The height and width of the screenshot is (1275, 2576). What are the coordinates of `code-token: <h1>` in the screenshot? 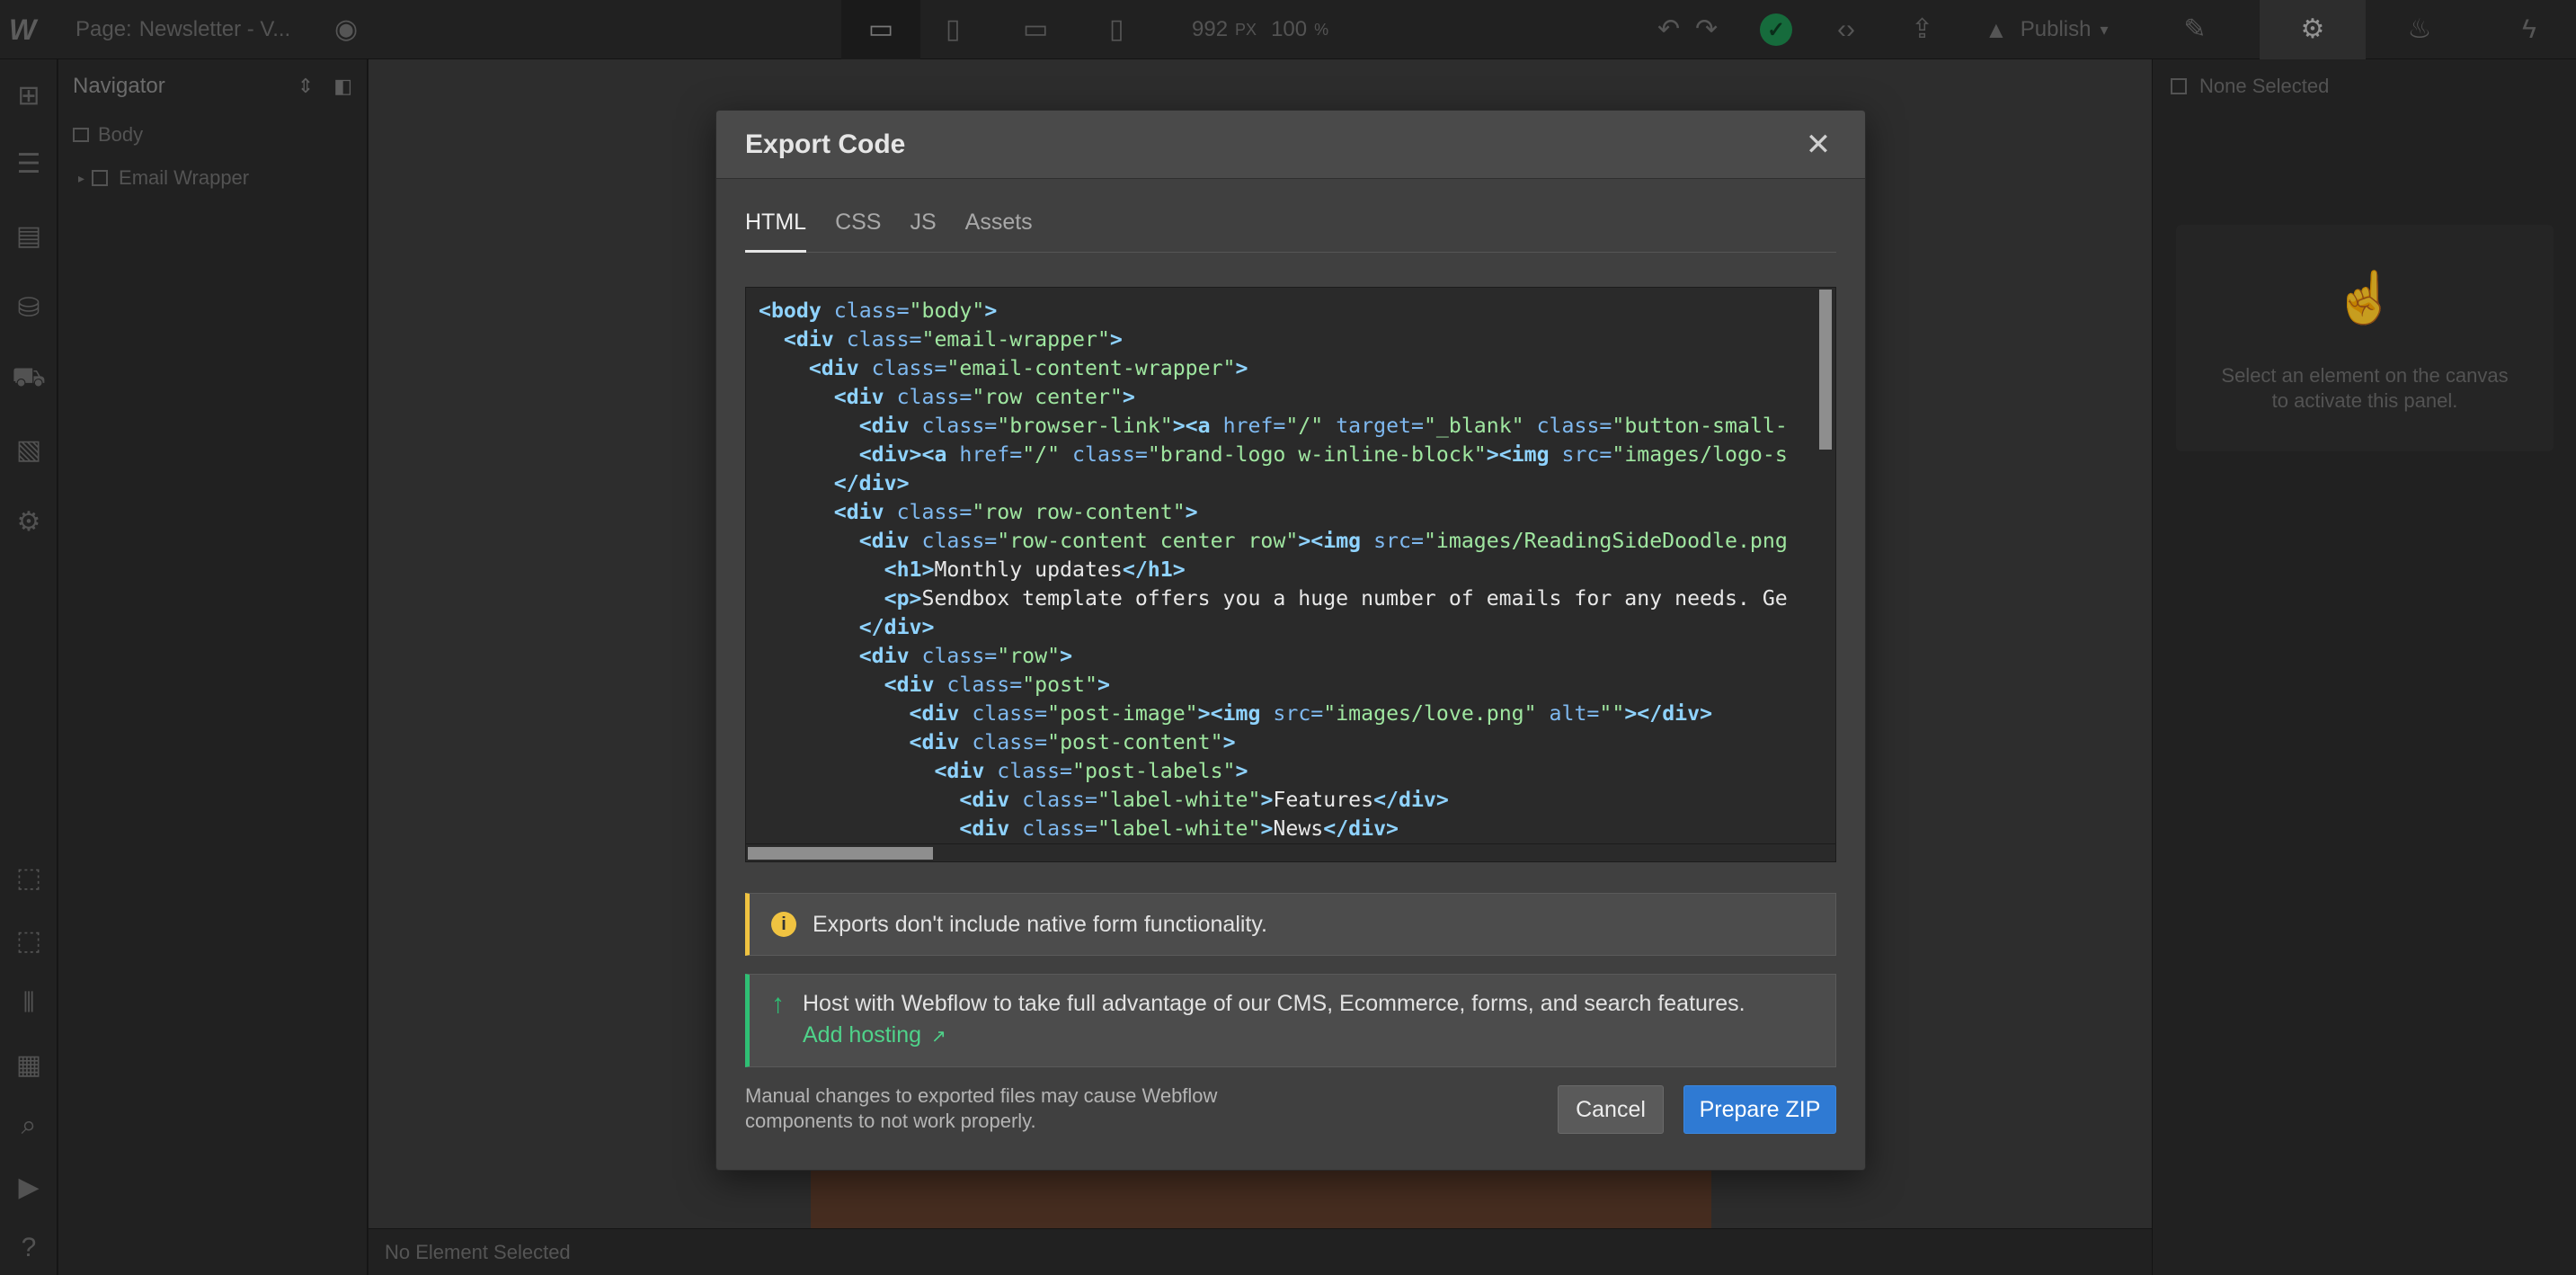 It's located at (909, 569).